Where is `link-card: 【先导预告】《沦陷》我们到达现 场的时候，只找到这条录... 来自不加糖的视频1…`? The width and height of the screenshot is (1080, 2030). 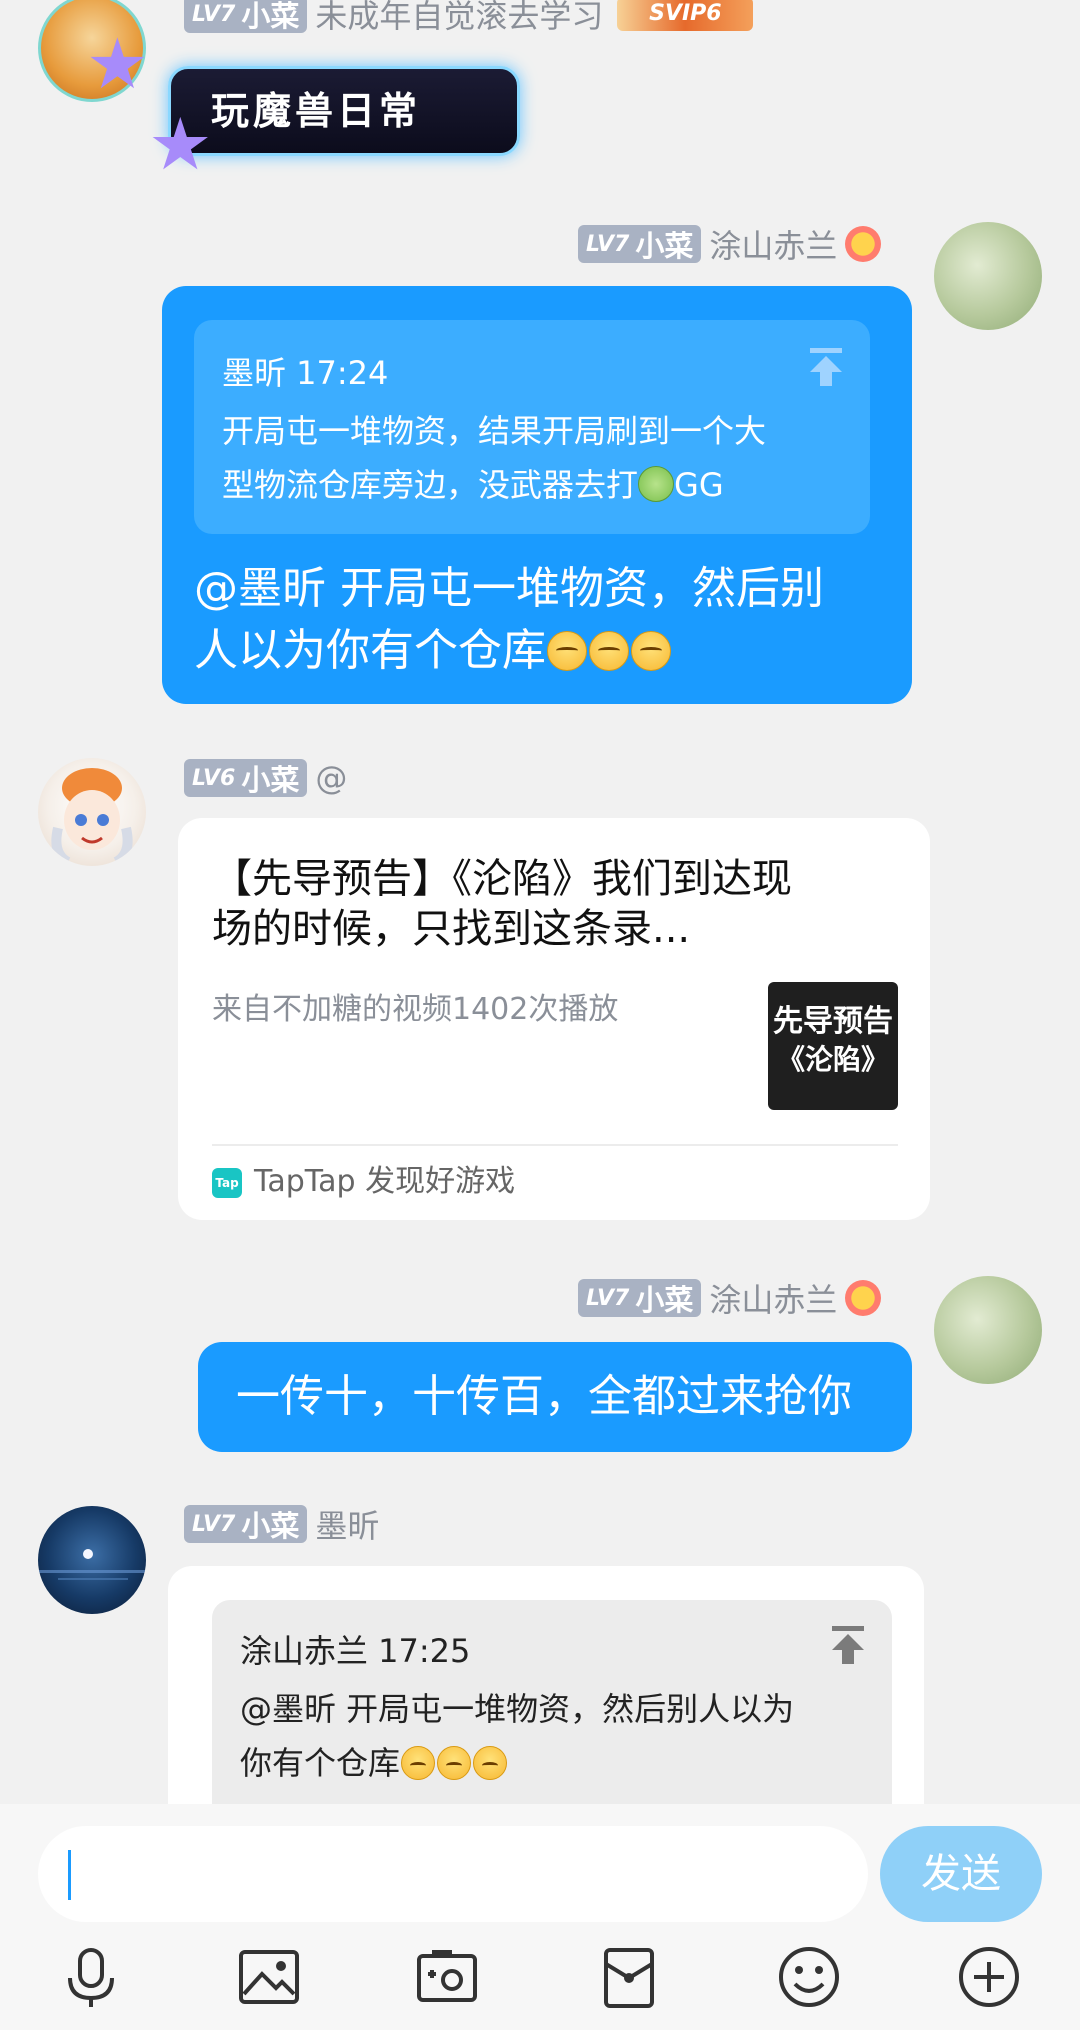
link-card: 【先导预告】《沦陷》我们到达现 场的时候，只找到这条录... 来自不加糖的视频1… is located at coordinates (554, 1019).